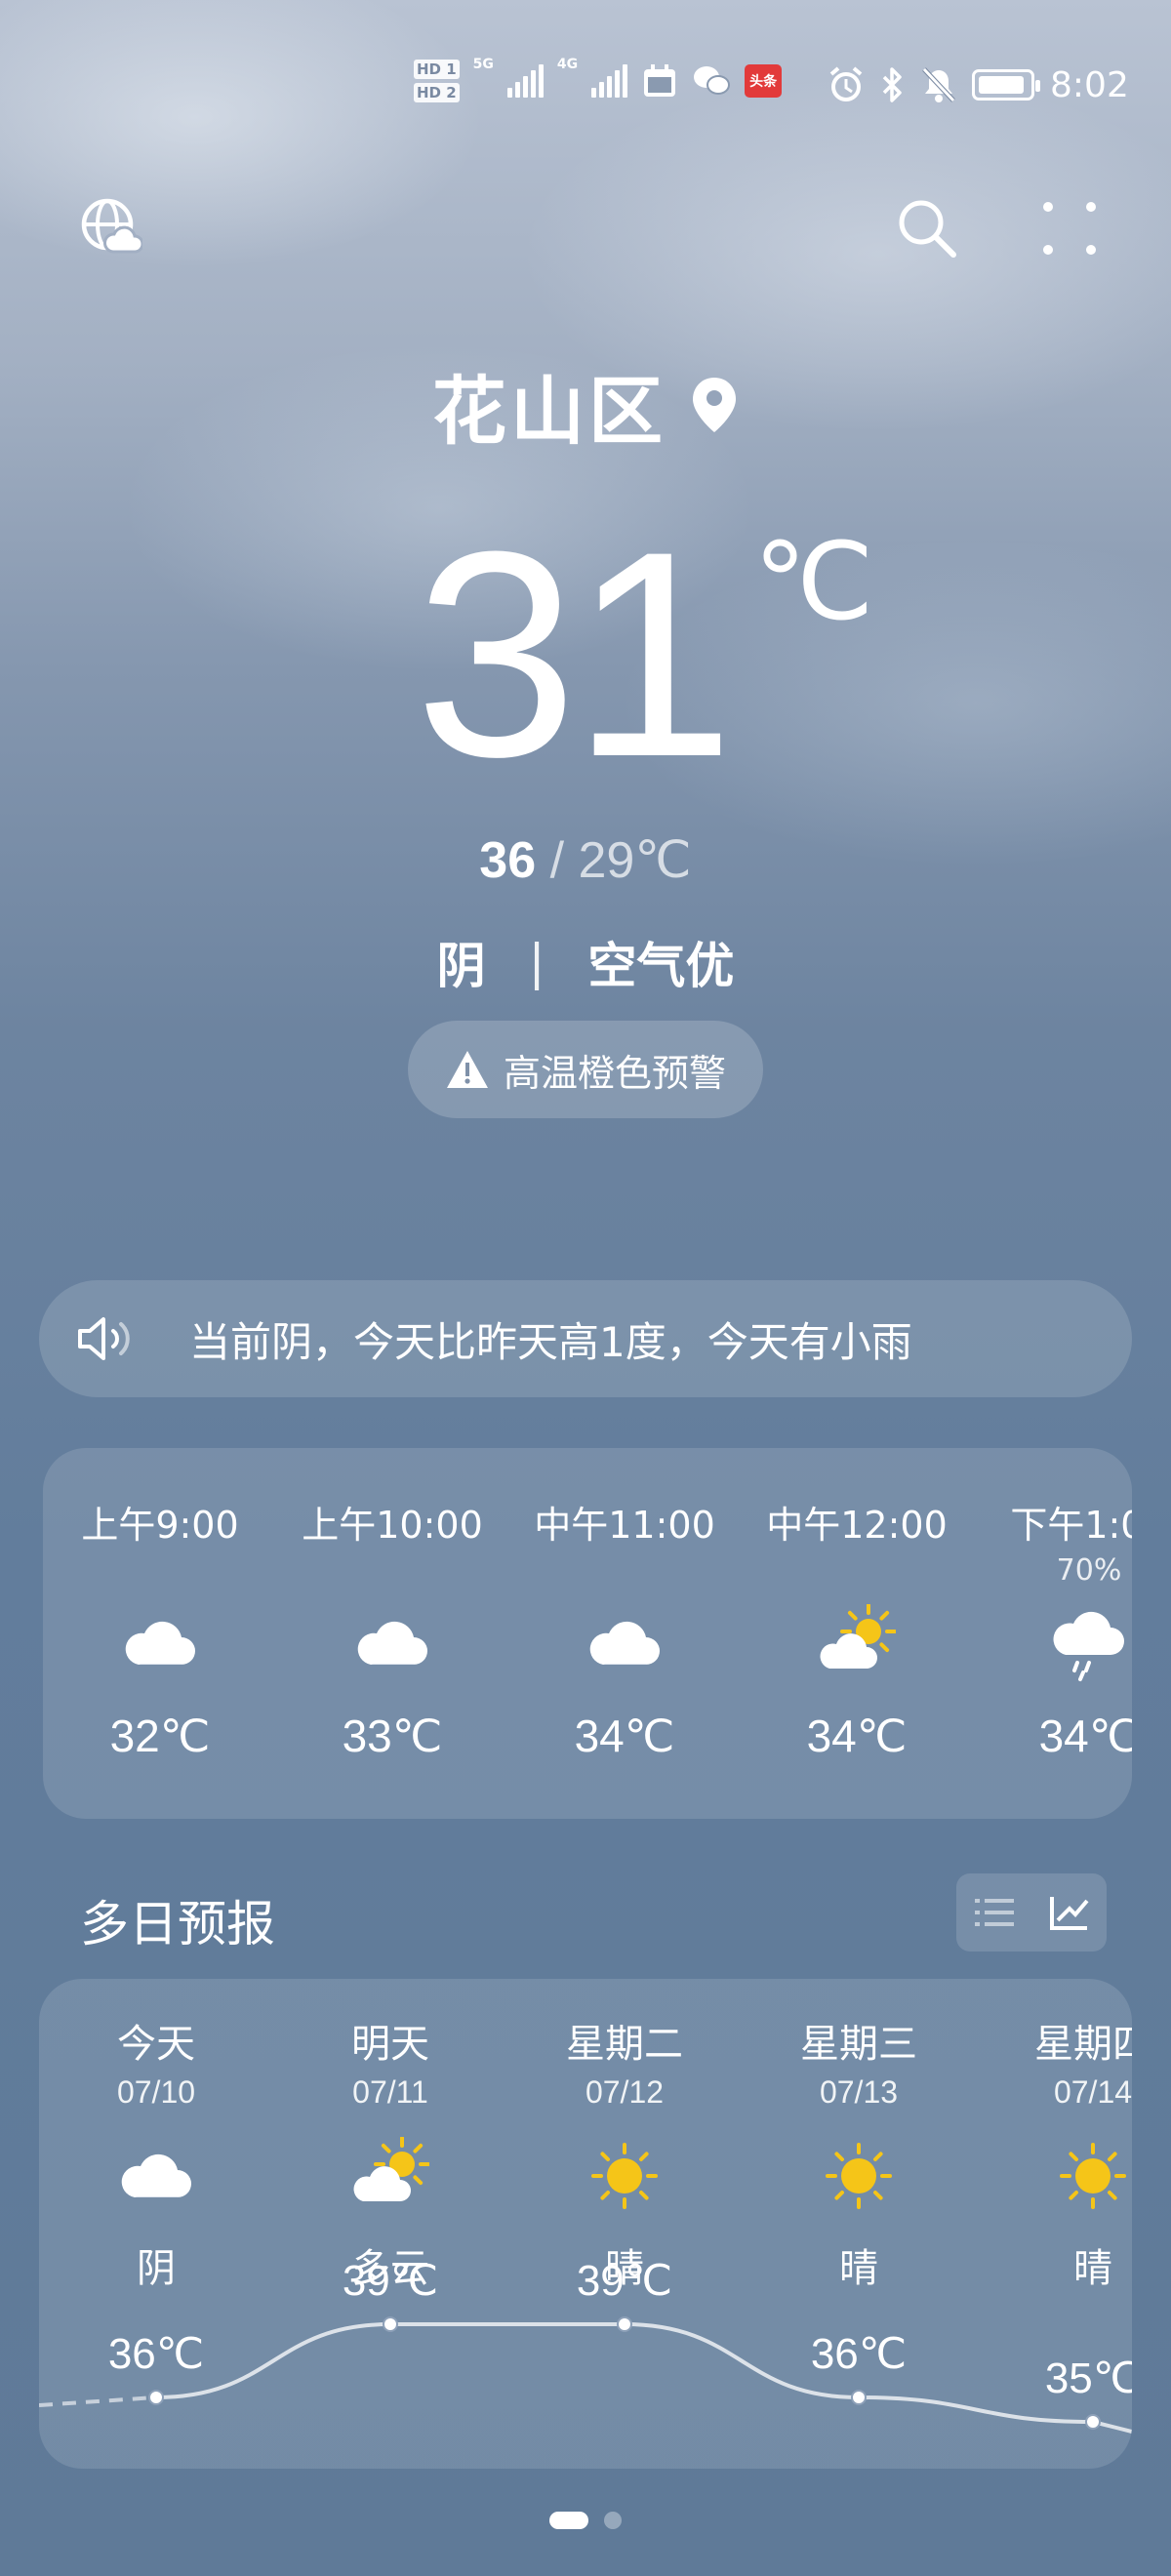 The image size is (1171, 2576). What do you see at coordinates (660, 80) in the screenshot?
I see `calendar-icon` at bounding box center [660, 80].